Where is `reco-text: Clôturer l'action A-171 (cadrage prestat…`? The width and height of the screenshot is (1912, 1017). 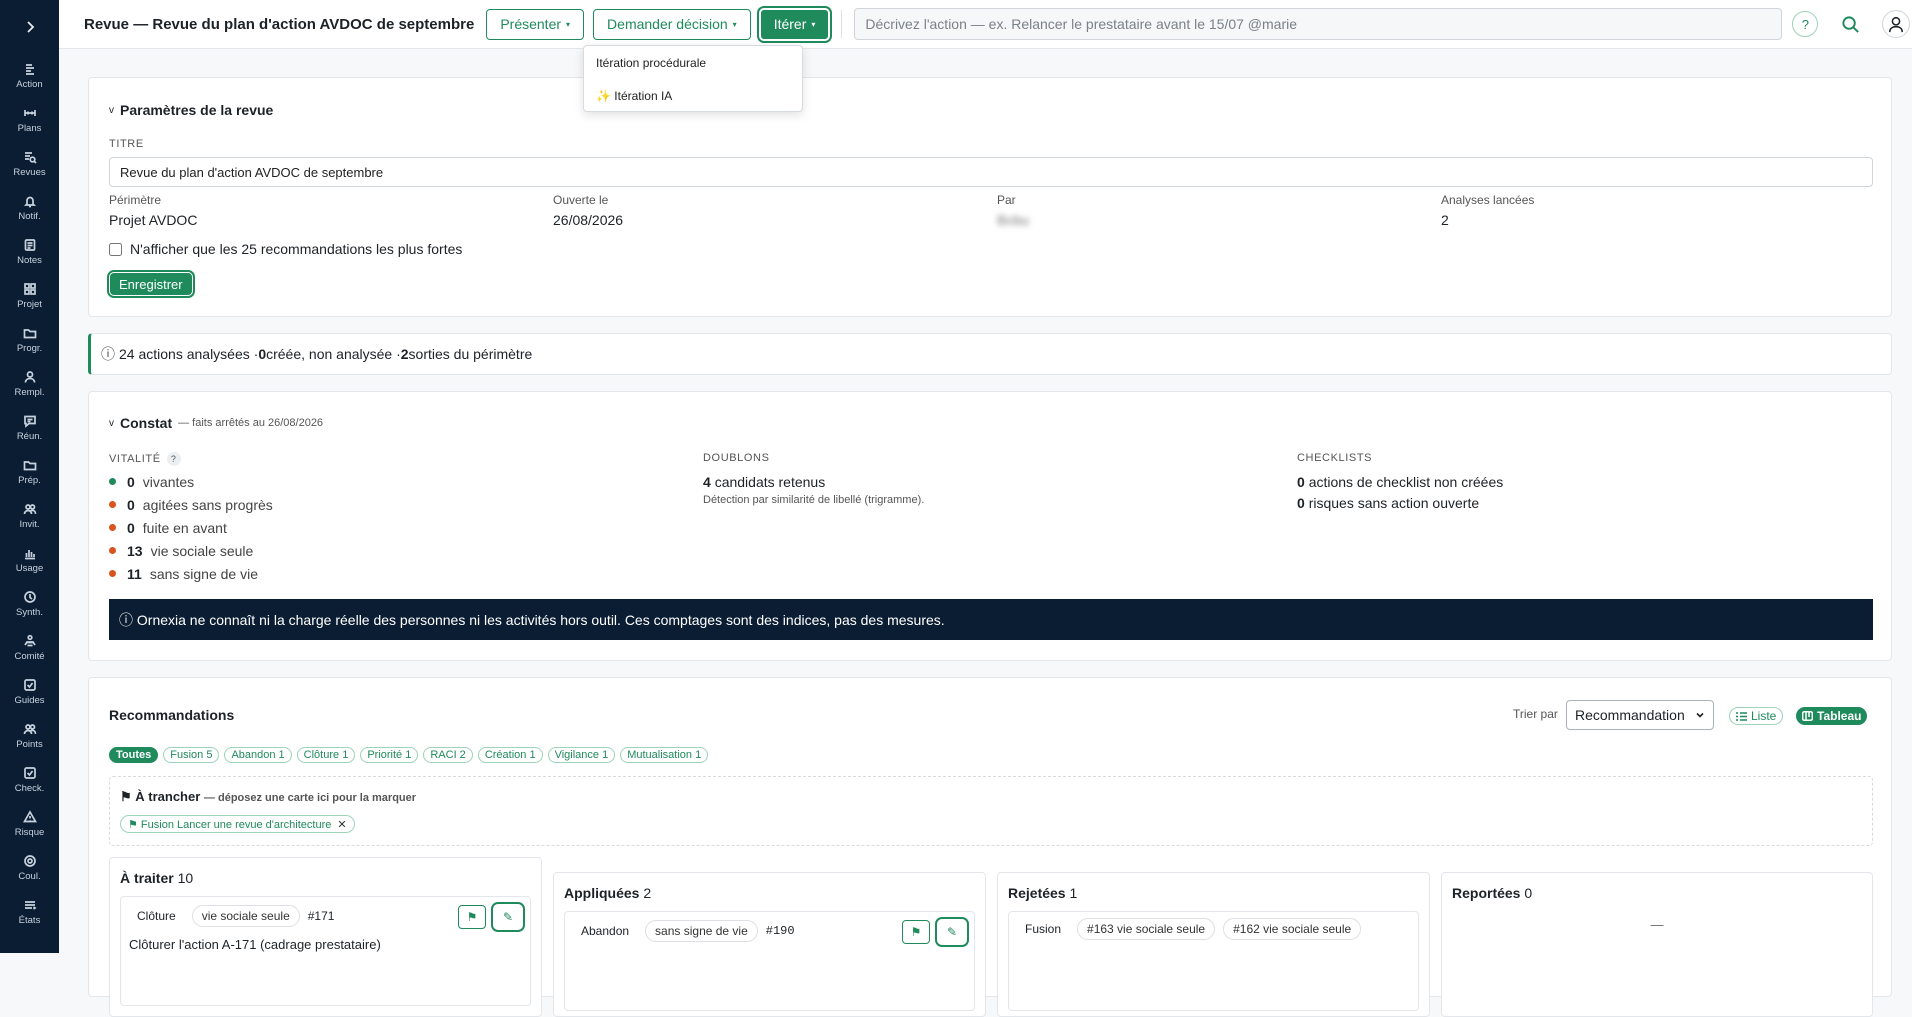 reco-text: Clôturer l'action A-171 (cadrage prestat… is located at coordinates (255, 944).